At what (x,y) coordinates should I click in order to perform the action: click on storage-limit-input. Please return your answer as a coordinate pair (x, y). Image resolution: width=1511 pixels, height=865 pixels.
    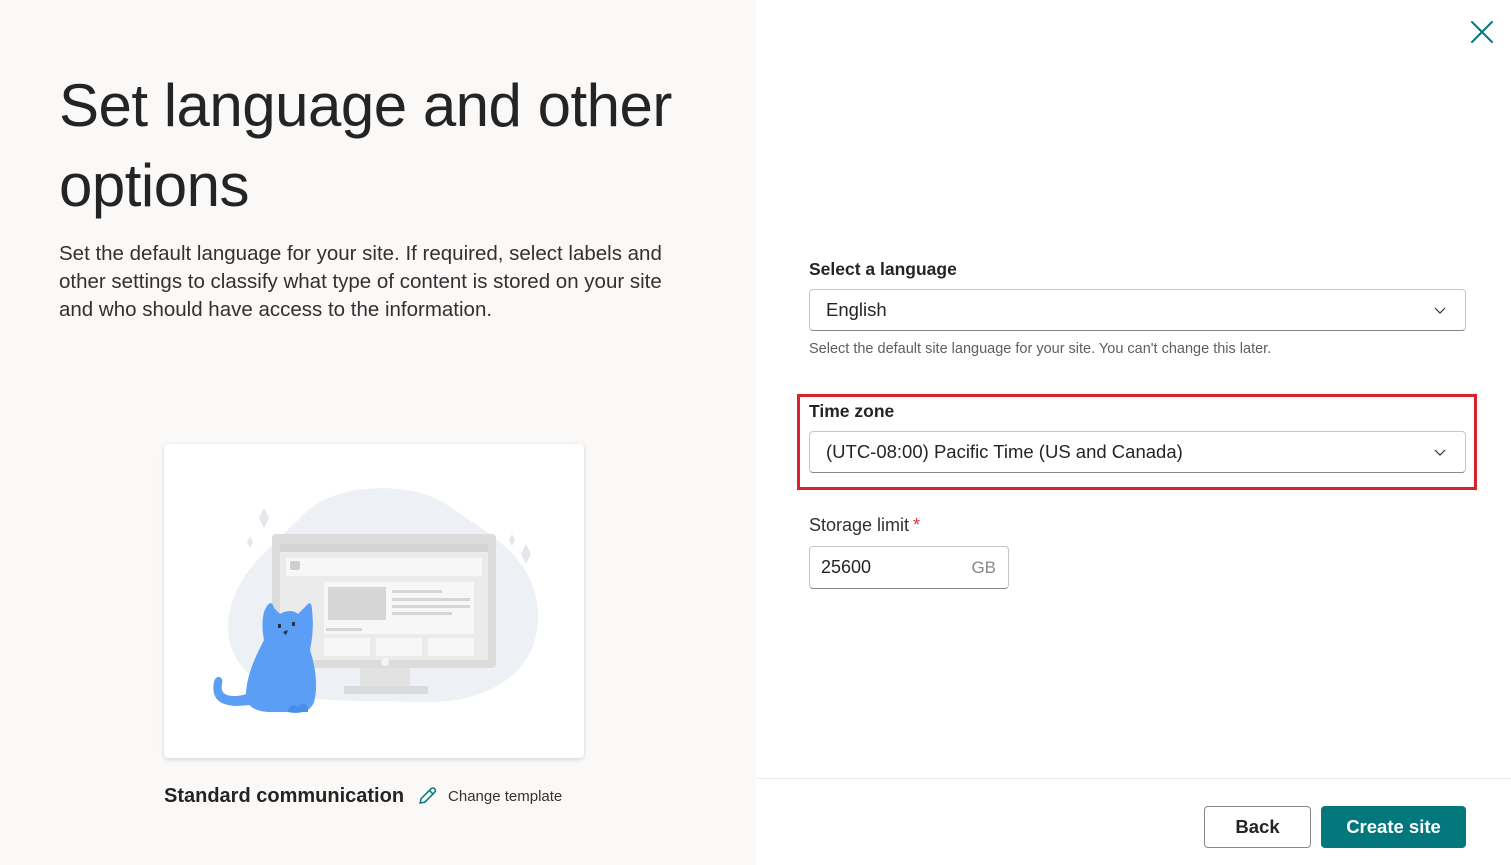
    Looking at the image, I should click on (896, 567).